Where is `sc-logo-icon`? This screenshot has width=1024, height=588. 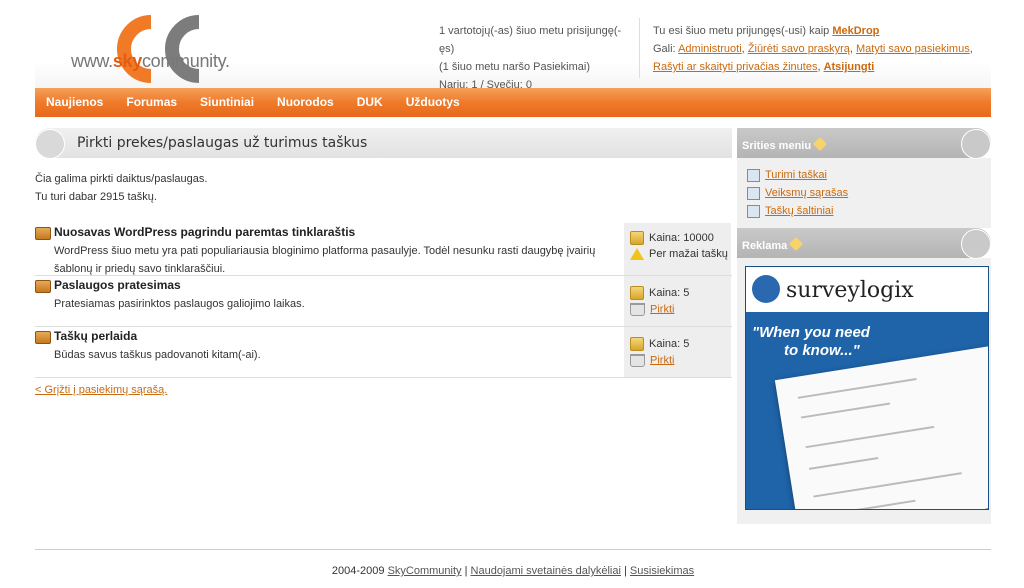 sc-logo-icon is located at coordinates (158, 49).